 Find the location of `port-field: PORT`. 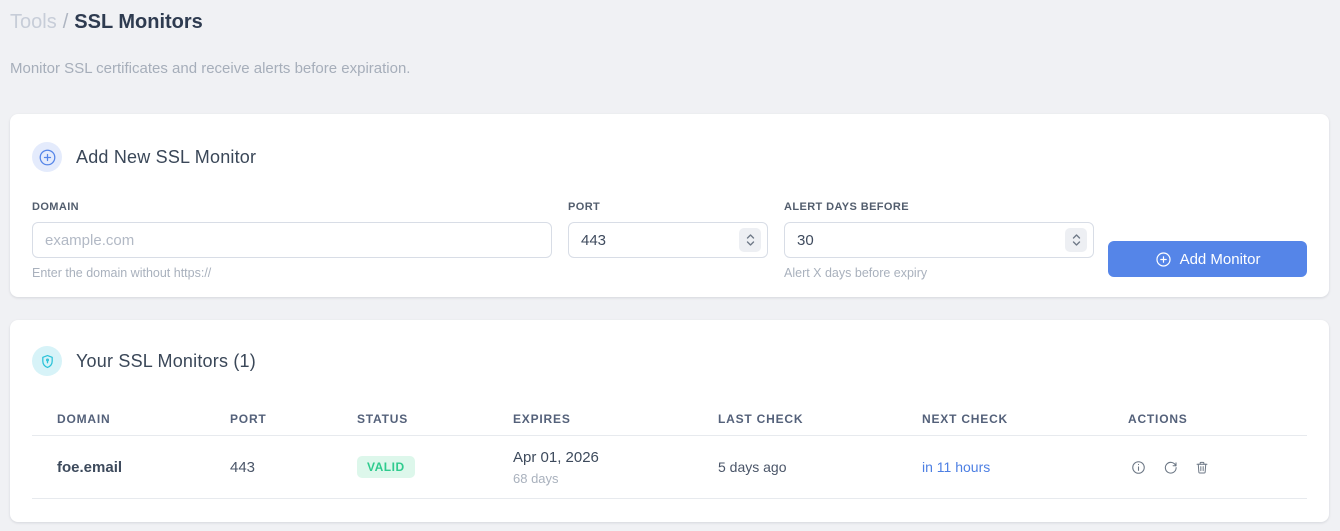

port-field: PORT is located at coordinates (668, 229).